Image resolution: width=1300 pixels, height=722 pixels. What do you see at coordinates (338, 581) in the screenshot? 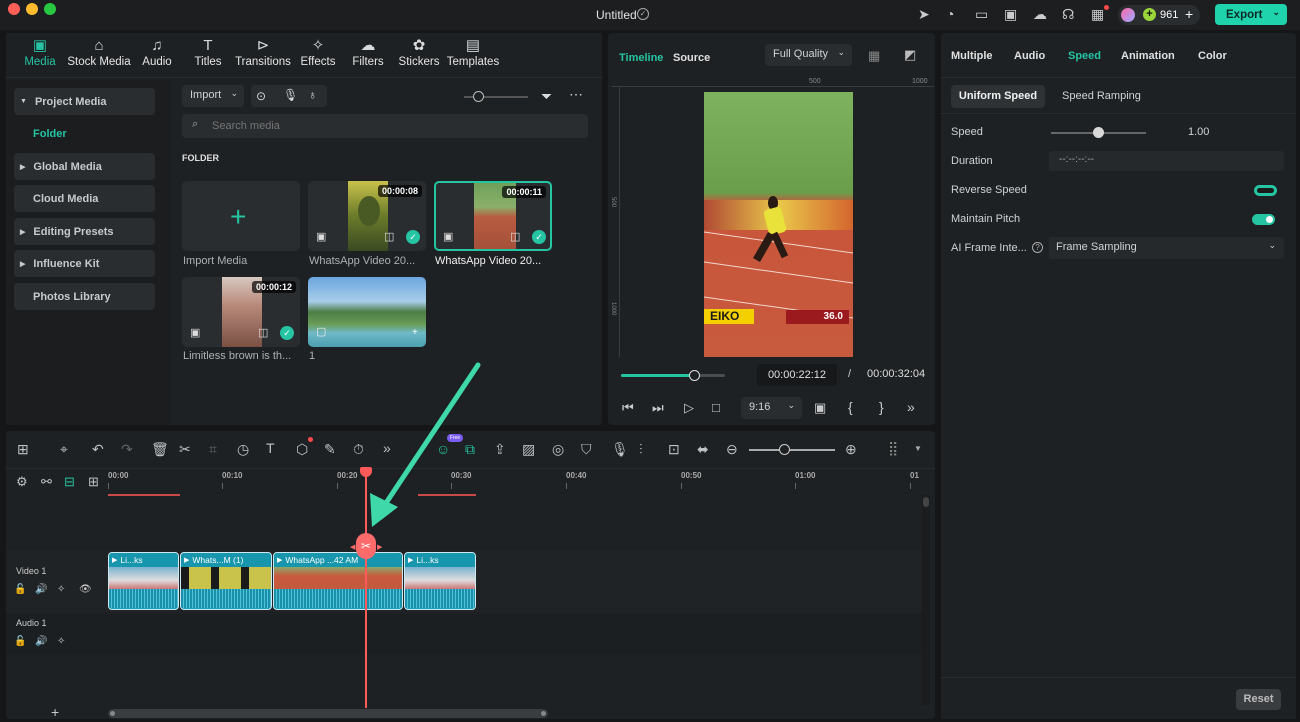
I see `timeline-clip-selected: ▶ WhatsApp ...42 AM` at bounding box center [338, 581].